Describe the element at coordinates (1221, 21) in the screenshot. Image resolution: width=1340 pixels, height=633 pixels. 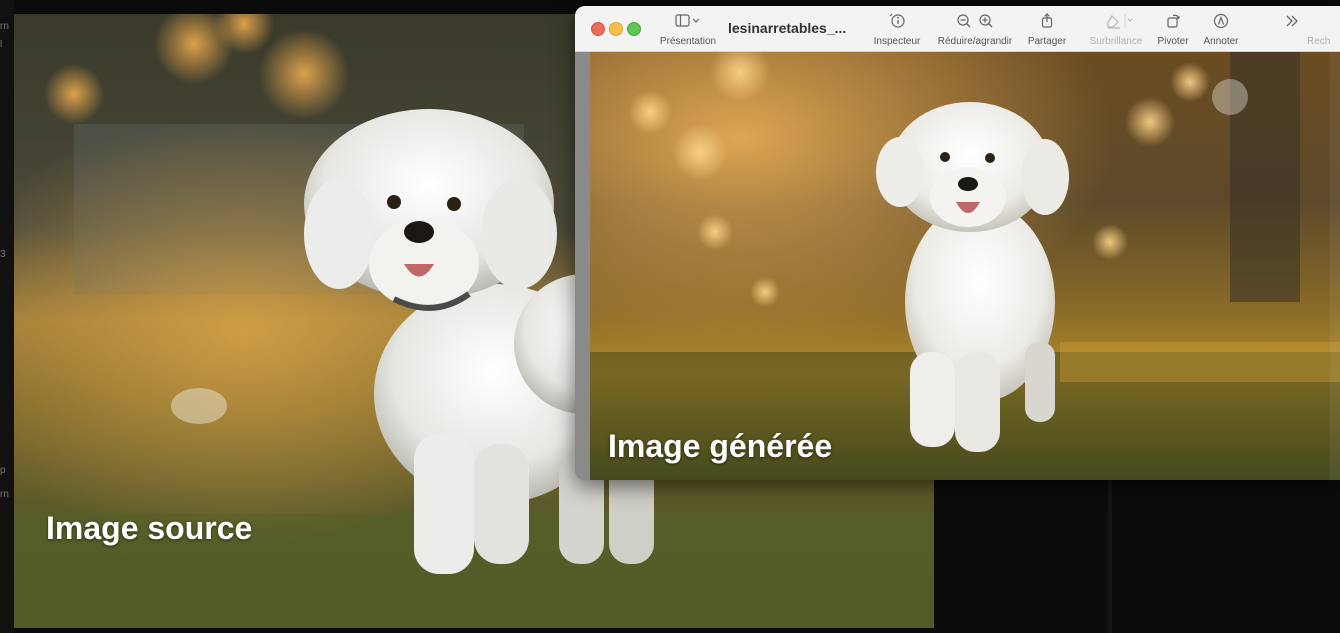
I see `markup-icon` at that location.